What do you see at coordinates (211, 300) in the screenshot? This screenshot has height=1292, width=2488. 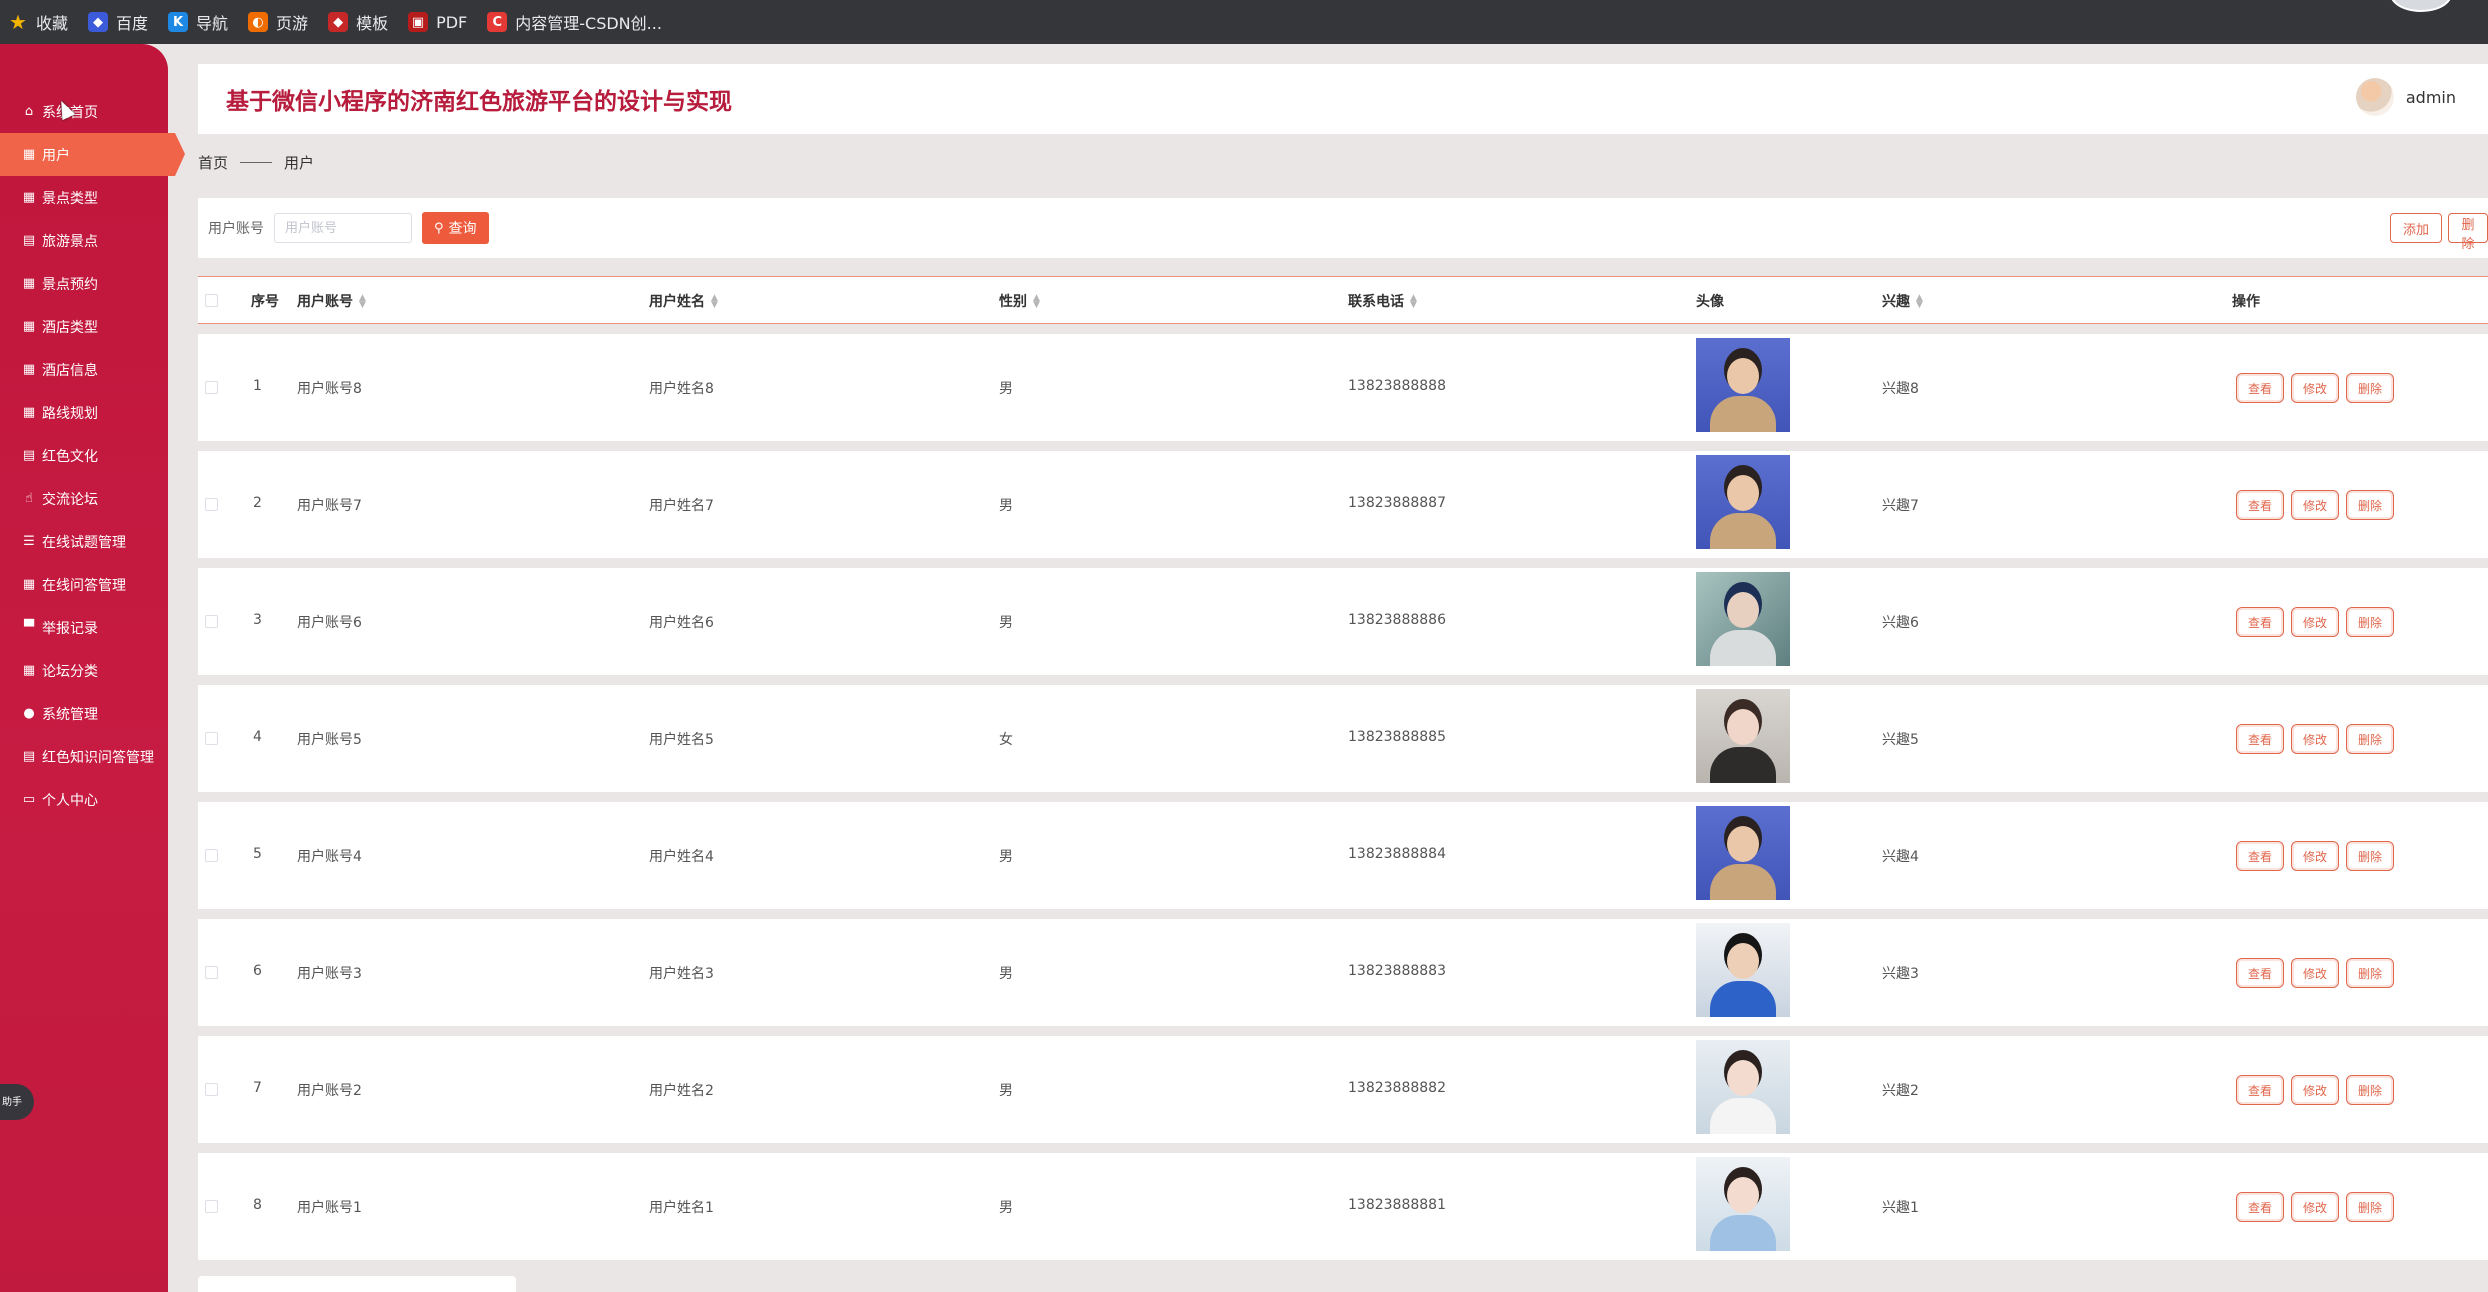 I see `select-all-checkbox` at bounding box center [211, 300].